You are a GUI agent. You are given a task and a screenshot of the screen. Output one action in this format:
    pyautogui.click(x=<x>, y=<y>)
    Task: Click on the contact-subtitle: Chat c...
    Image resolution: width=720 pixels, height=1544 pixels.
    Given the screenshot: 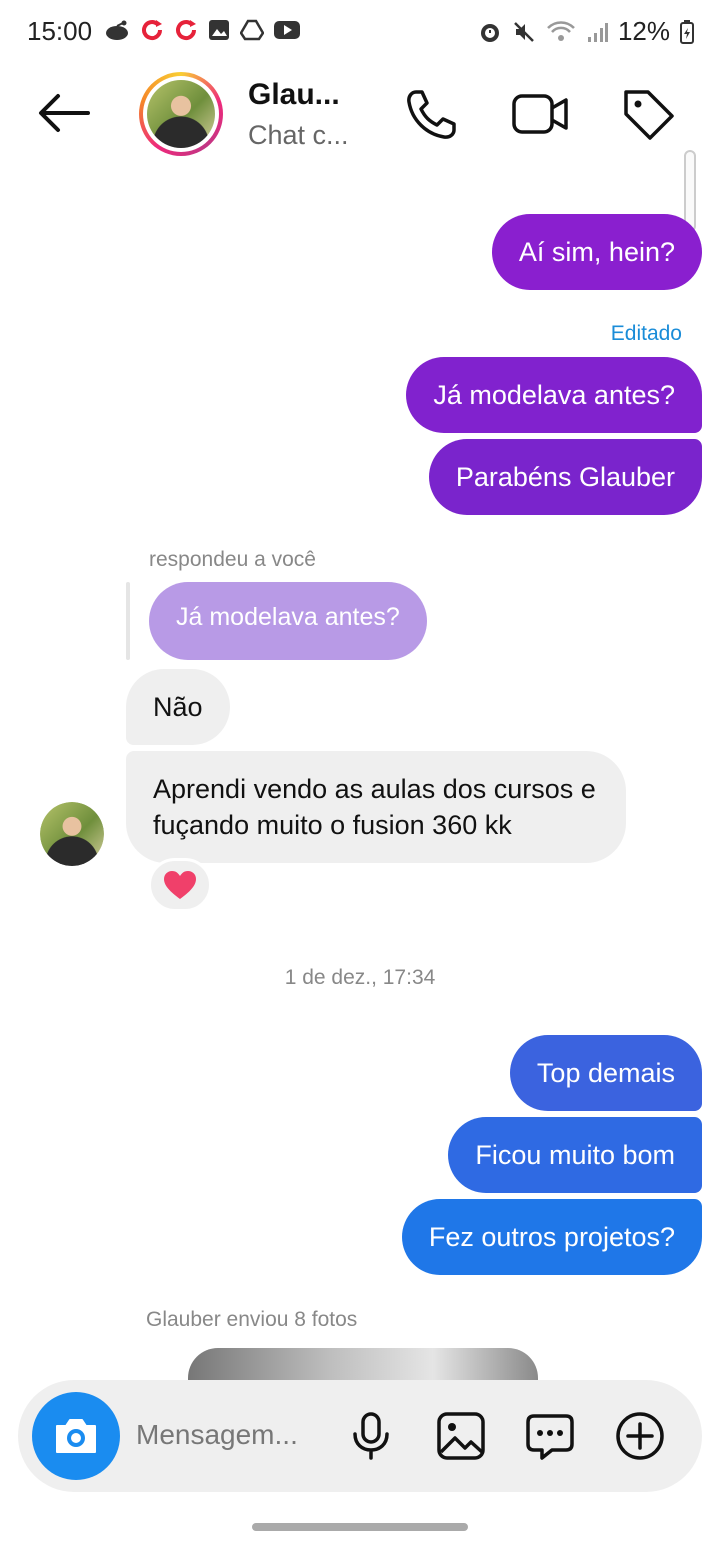 What is the action you would take?
    pyautogui.click(x=298, y=135)
    